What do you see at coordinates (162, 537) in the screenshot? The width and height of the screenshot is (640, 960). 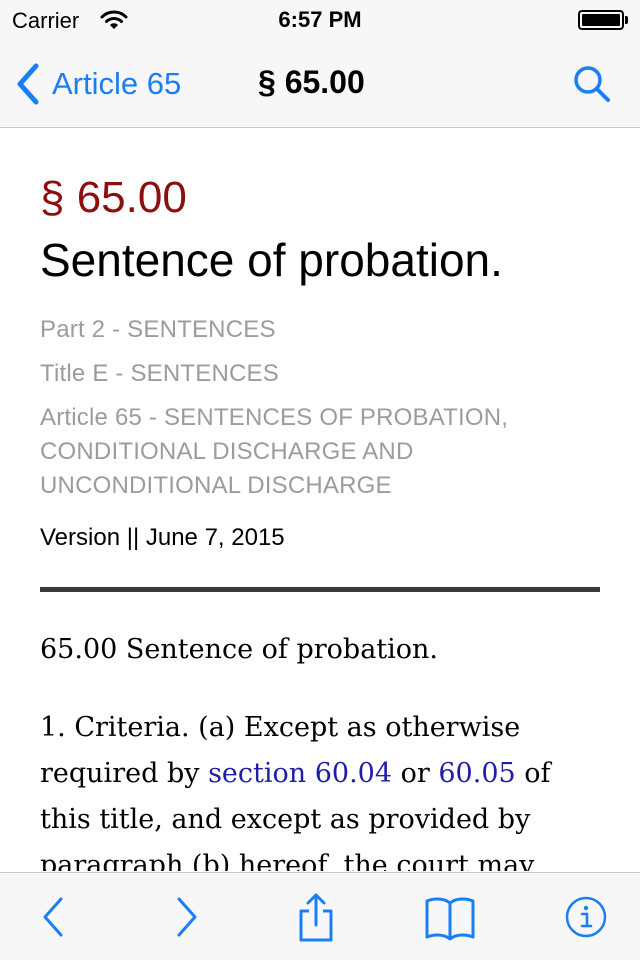 I see `version-label: Version || June 7, 2015` at bounding box center [162, 537].